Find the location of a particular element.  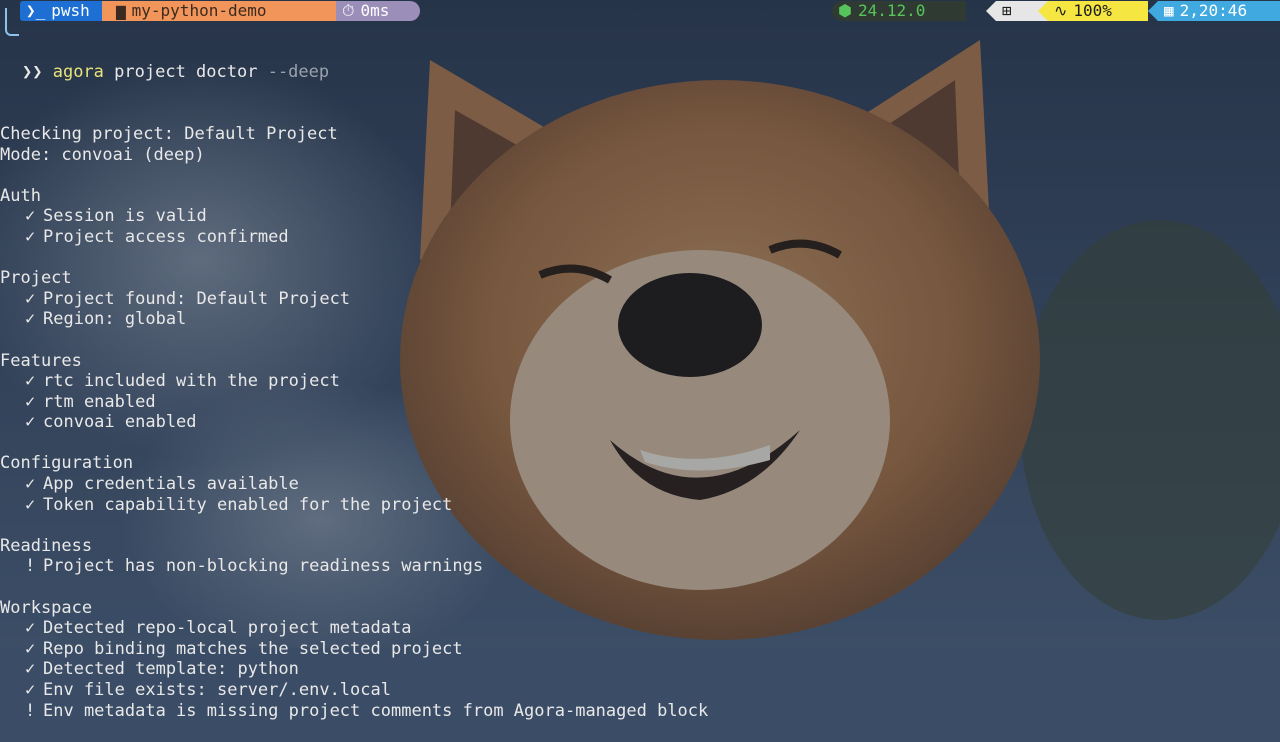

check-item: ✓ Detected template: python is located at coordinates (640, 669).